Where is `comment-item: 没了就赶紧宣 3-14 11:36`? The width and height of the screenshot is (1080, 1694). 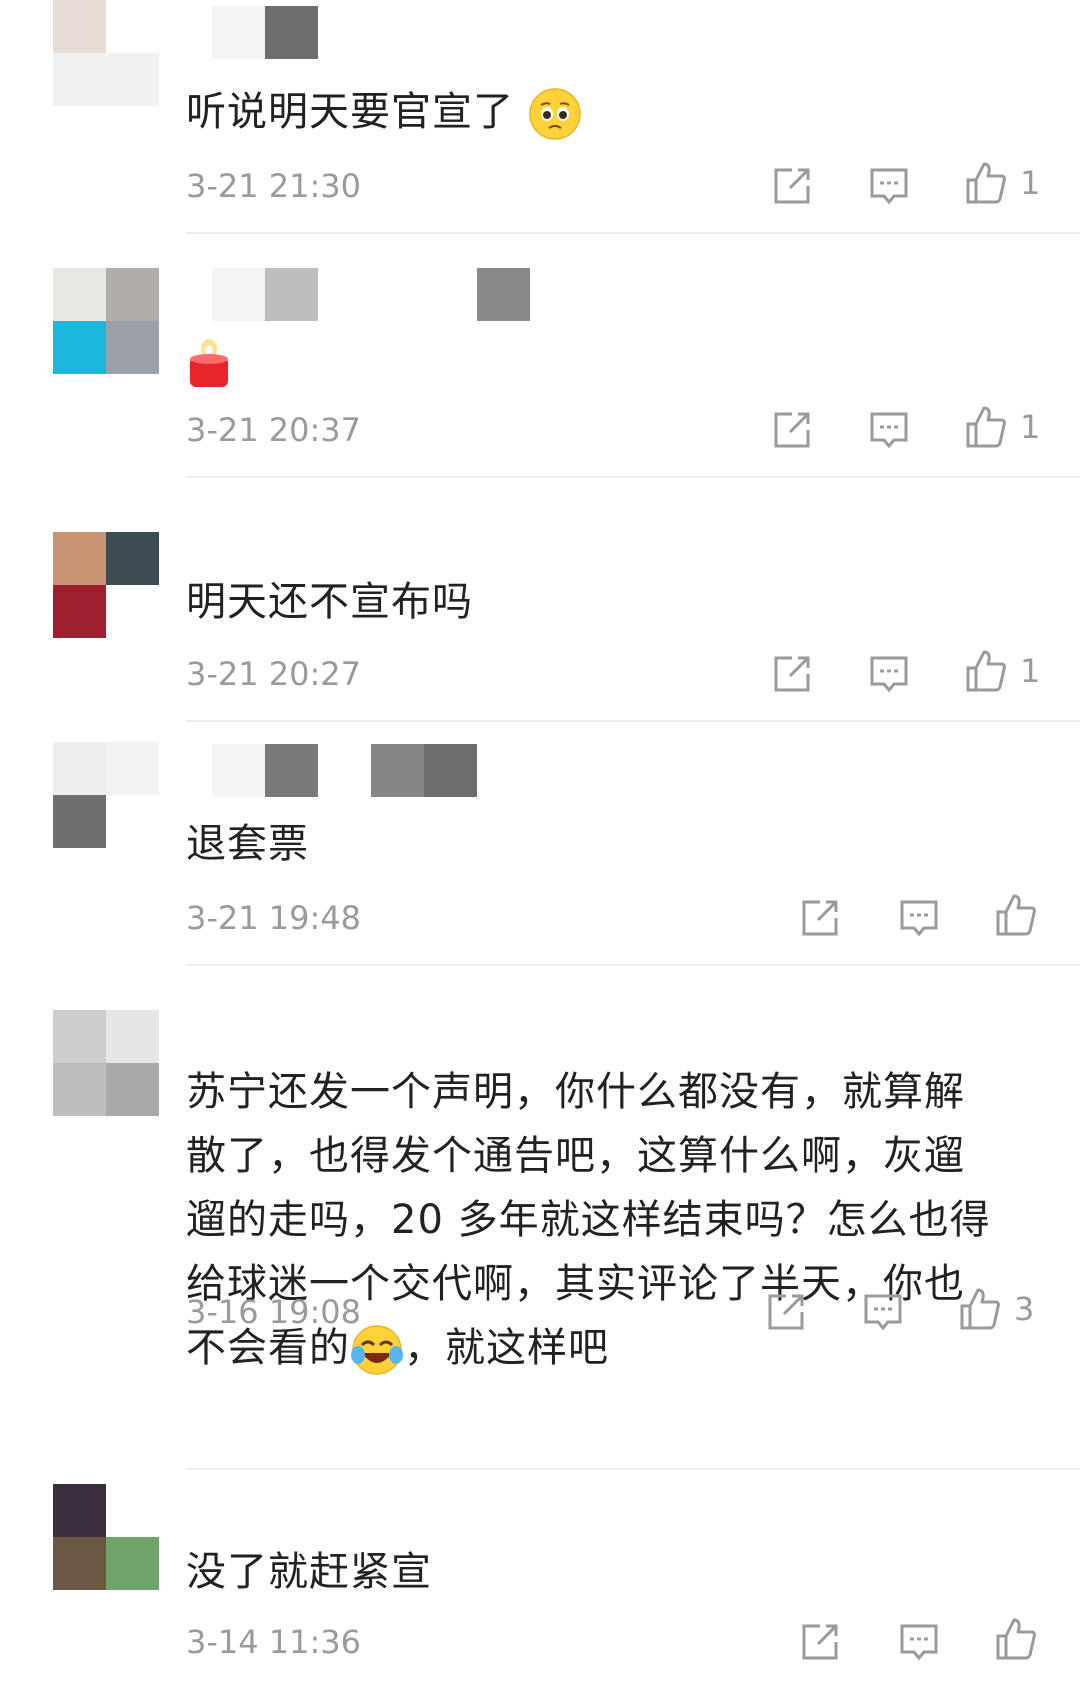
comment-item: 没了就赶紧宣 3-14 11:36 is located at coordinates (540, 1583).